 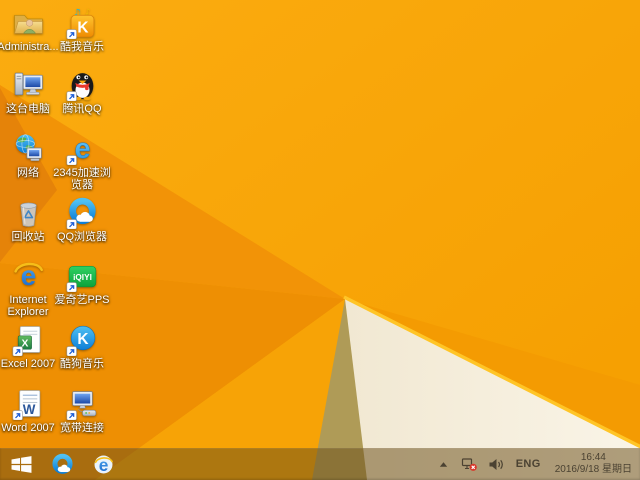 I want to click on iqiyi-icon: iQIYI, so click(x=81, y=278).